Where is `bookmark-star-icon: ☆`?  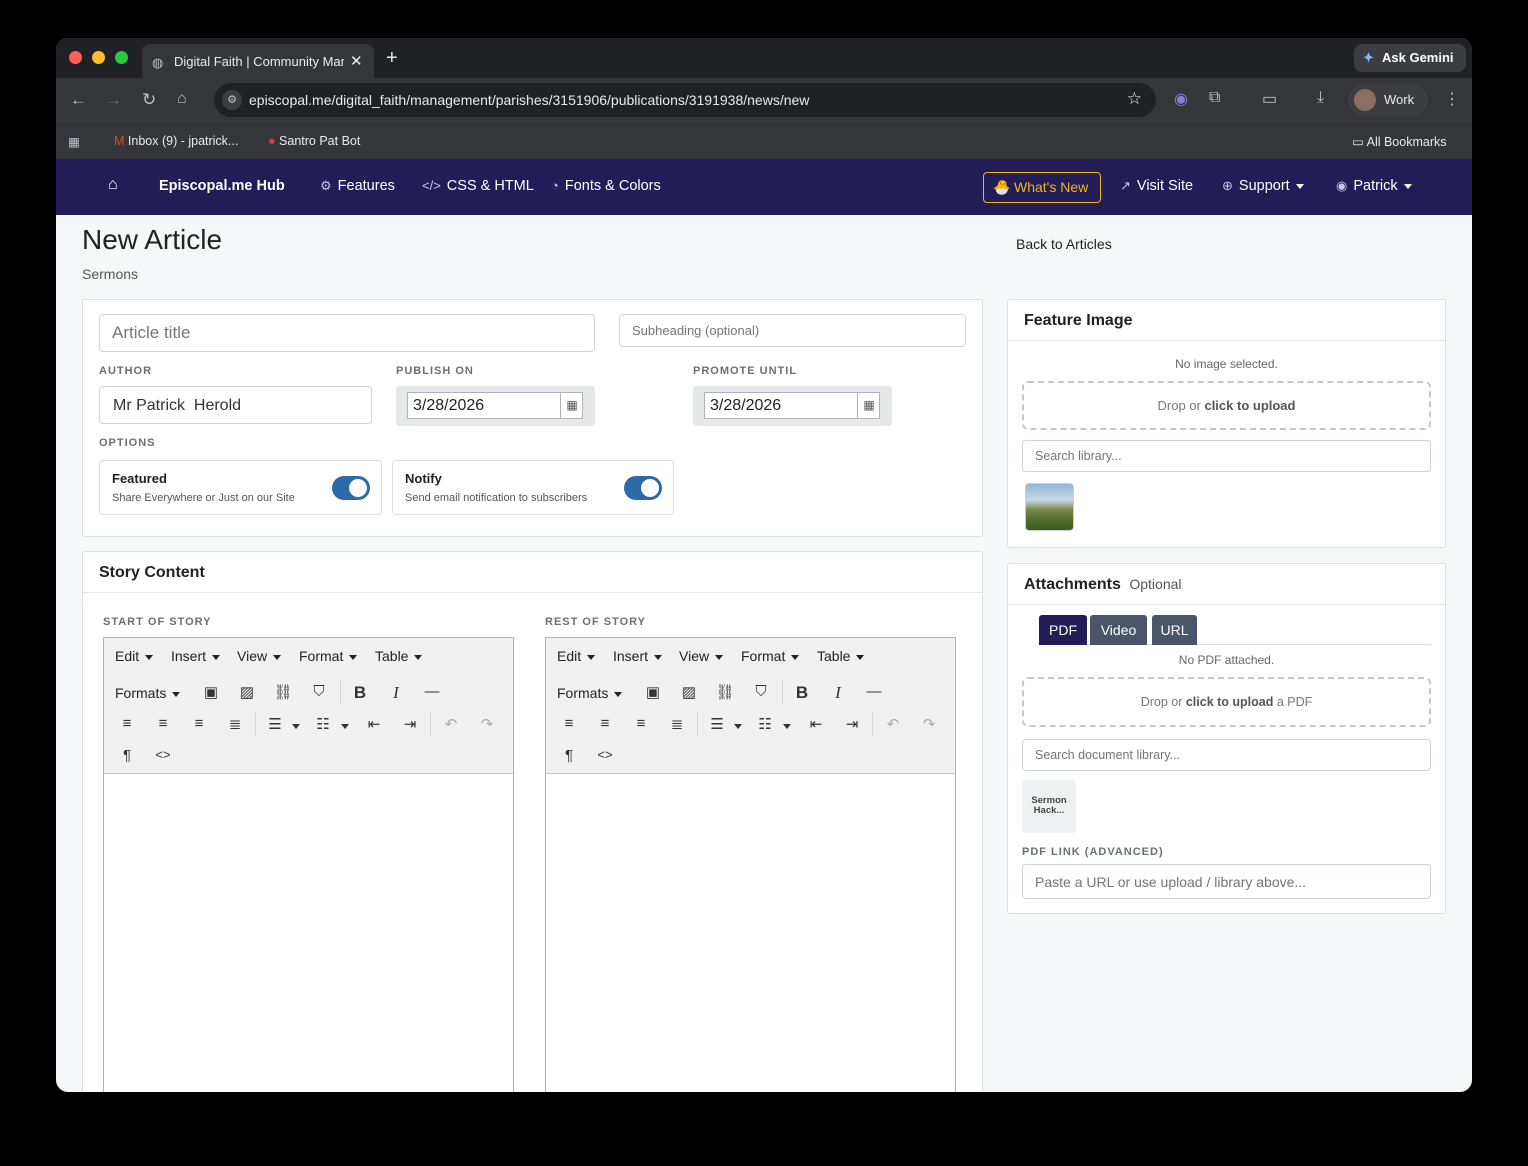 bookmark-star-icon: ☆ is located at coordinates (1134, 99).